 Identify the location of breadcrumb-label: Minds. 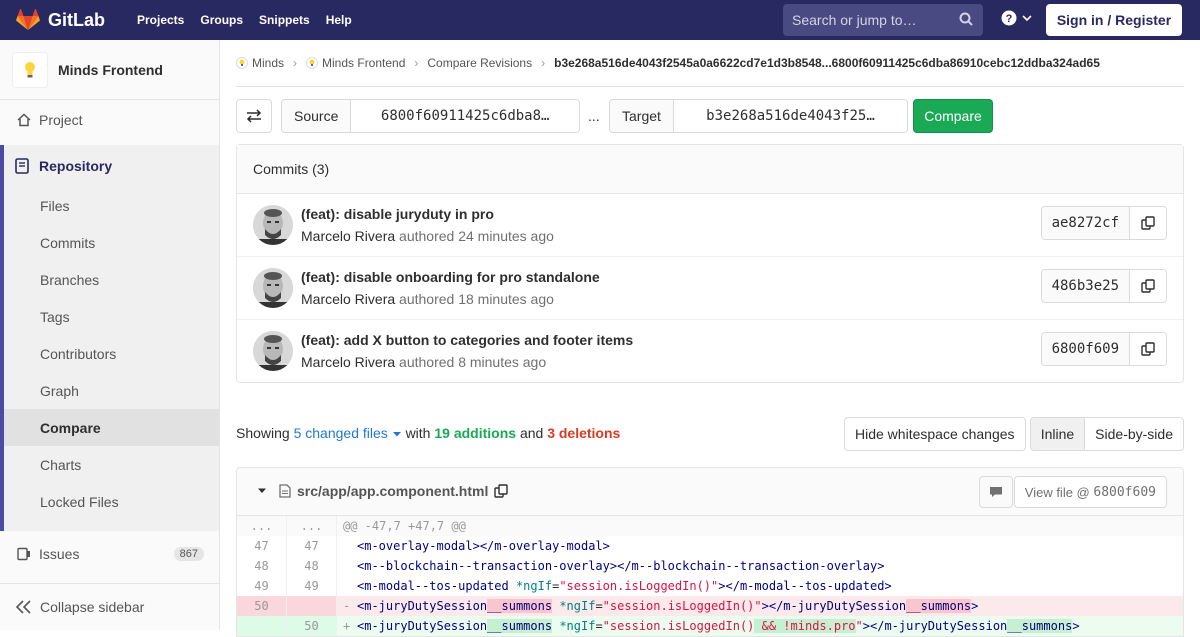
(268, 63).